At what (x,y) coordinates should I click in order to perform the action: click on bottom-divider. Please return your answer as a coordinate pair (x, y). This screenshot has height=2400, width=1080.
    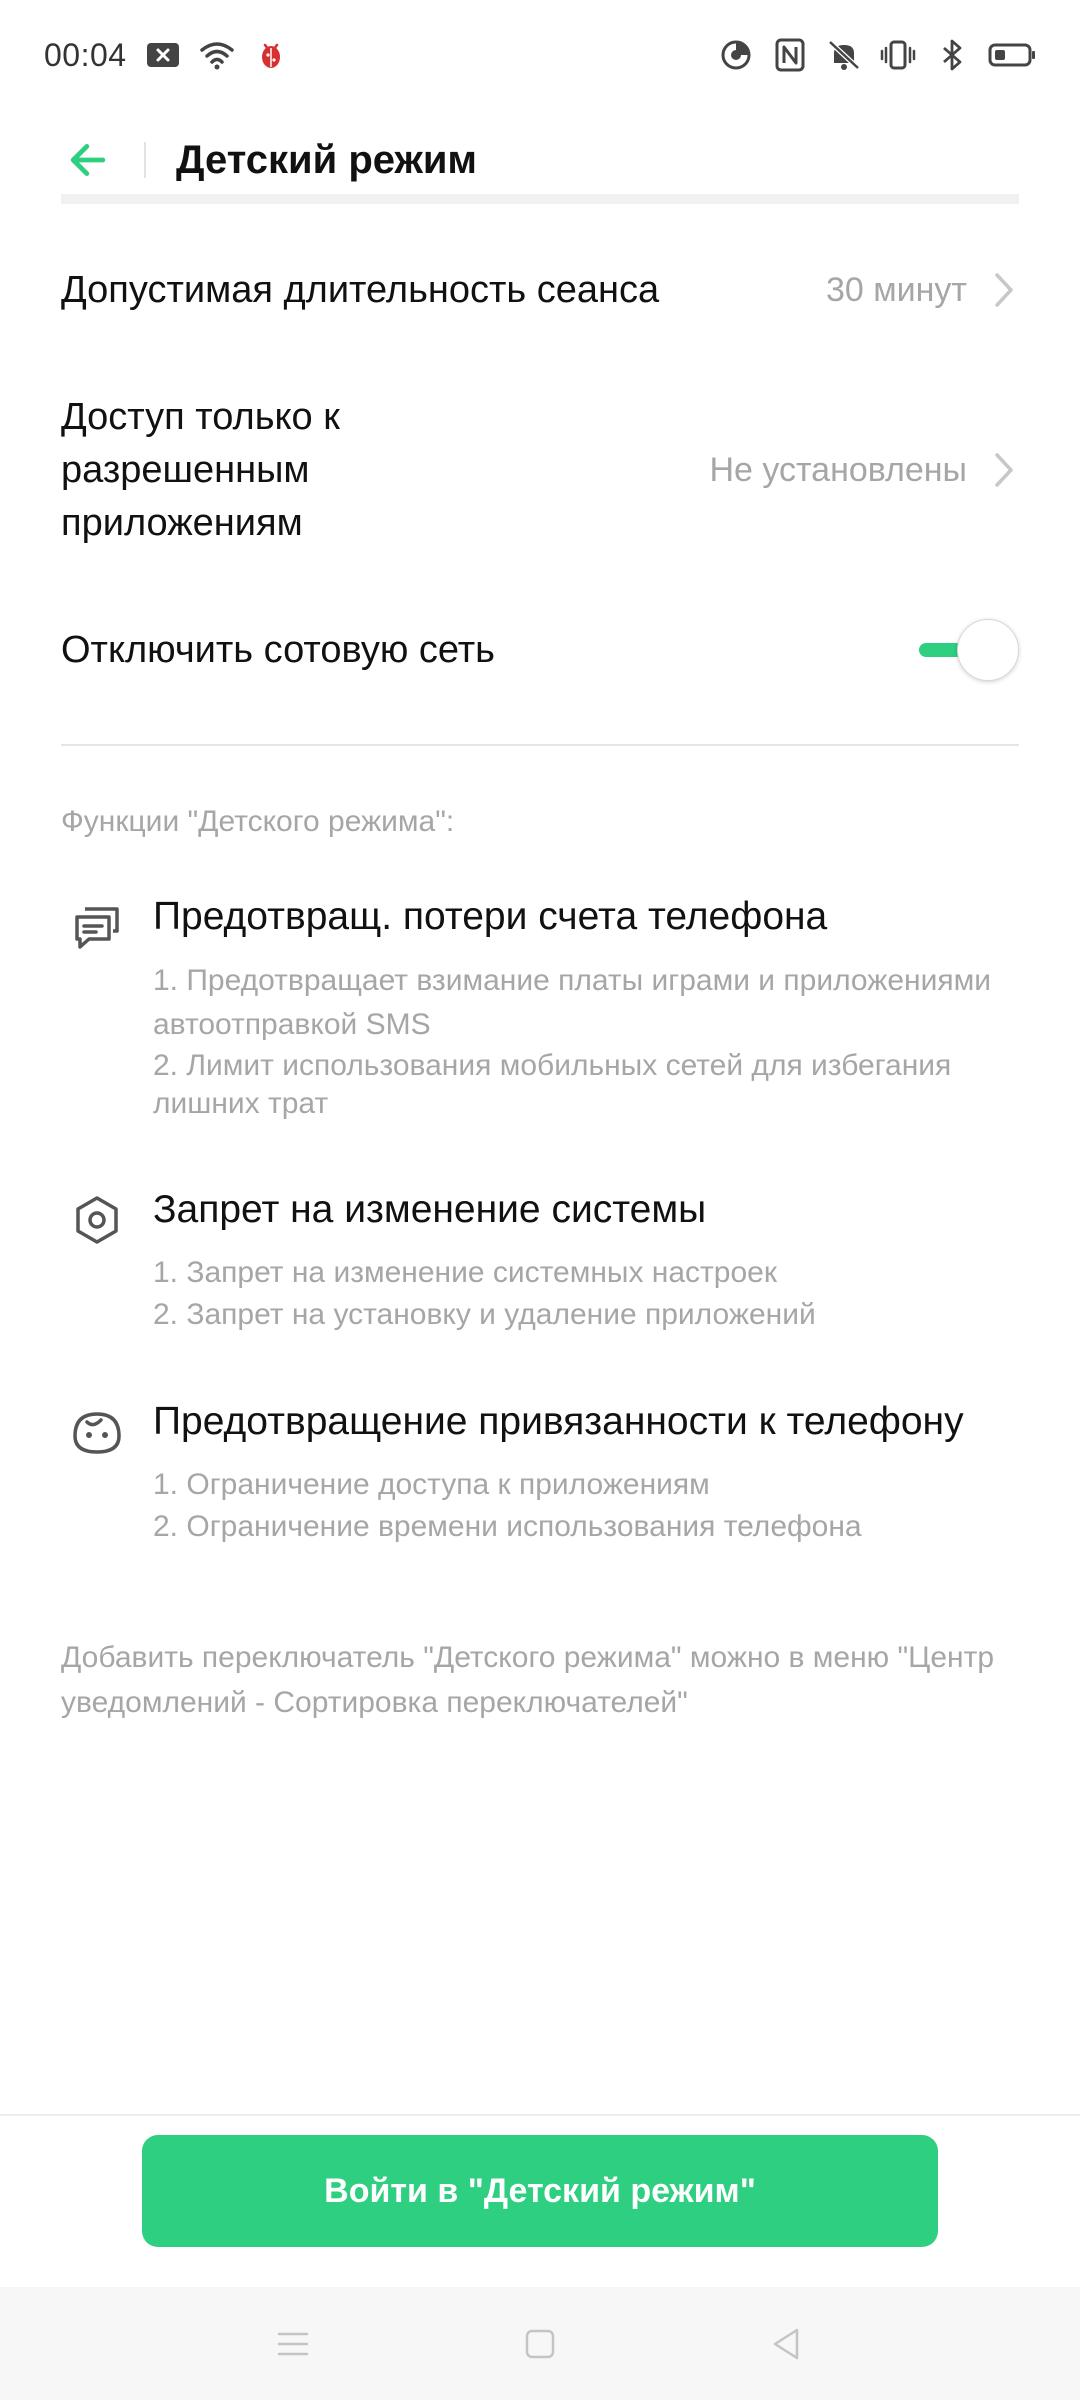
    Looking at the image, I should click on (540, 2115).